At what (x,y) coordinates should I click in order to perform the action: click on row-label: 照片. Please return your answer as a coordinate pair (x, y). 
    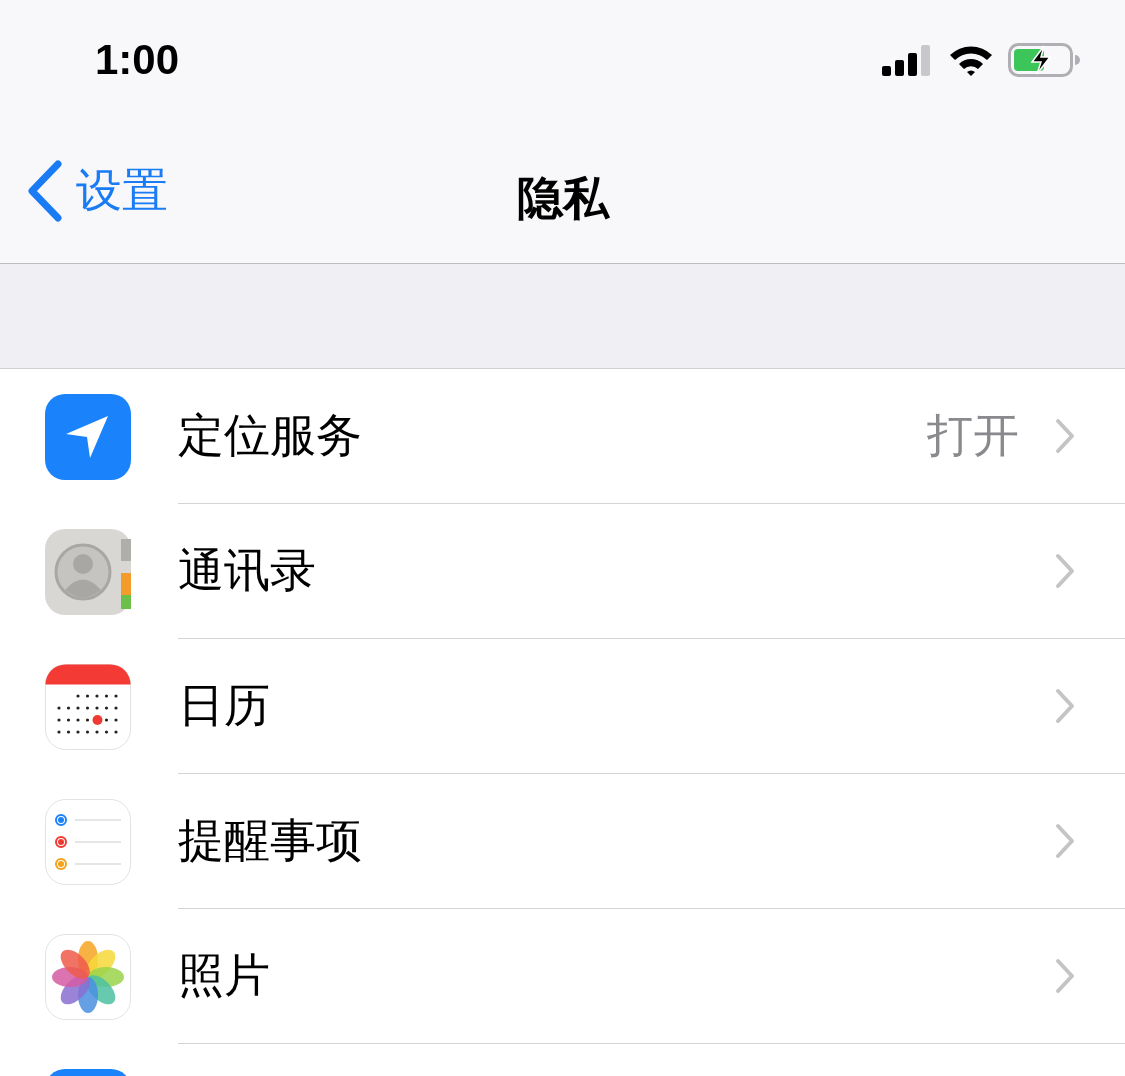
    Looking at the image, I should click on (224, 975).